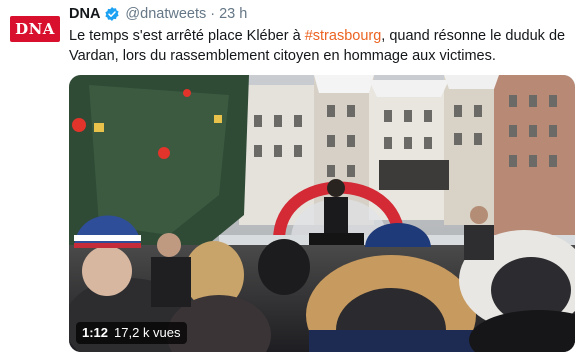 The height and width of the screenshot is (360, 583). I want to click on user-handle: @dnatweets, so click(165, 14).